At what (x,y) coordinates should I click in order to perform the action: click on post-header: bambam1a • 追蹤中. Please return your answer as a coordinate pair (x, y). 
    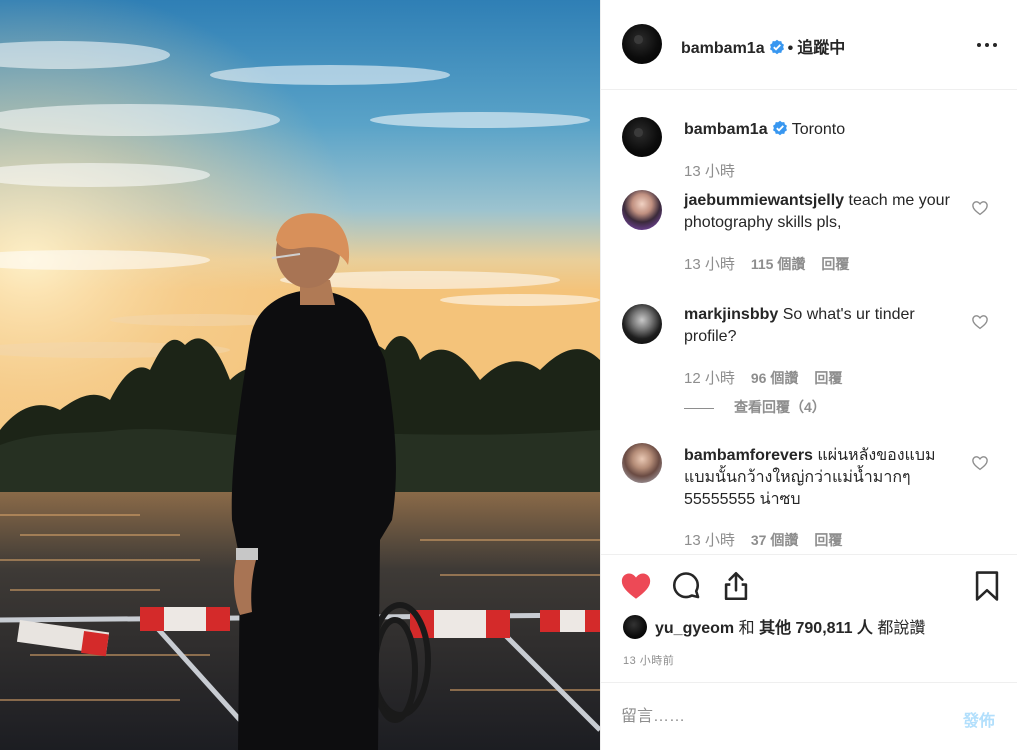
    Looking at the image, I should click on (809, 45).